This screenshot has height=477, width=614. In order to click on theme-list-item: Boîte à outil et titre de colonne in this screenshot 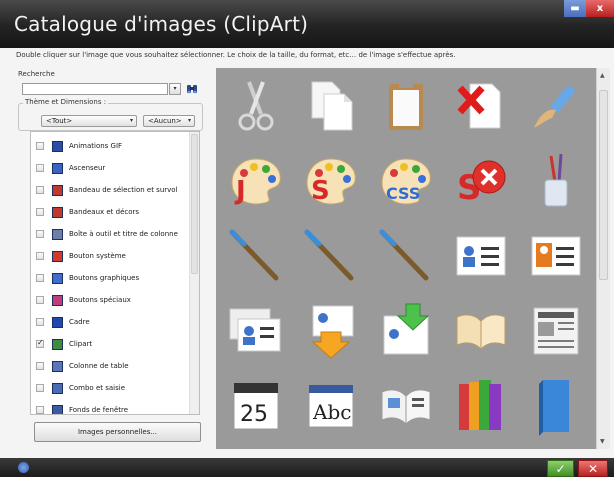, I will do `click(110, 234)`.